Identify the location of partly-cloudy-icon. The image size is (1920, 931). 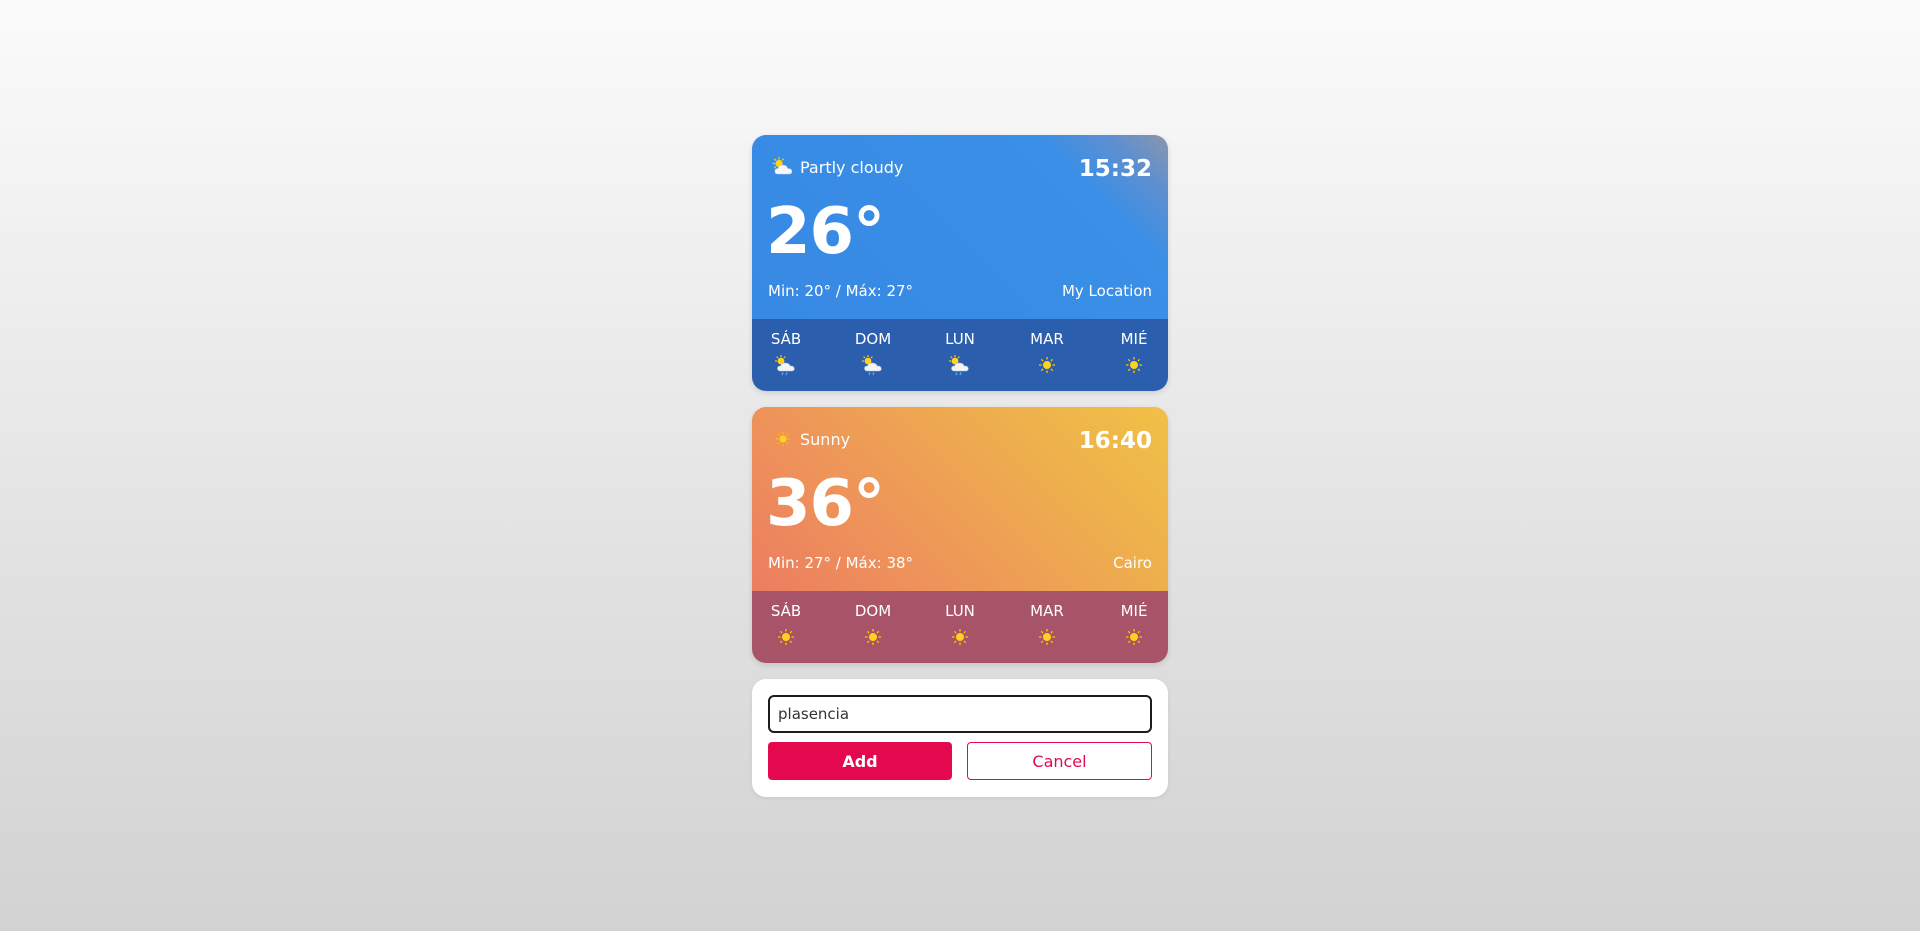
(782, 166).